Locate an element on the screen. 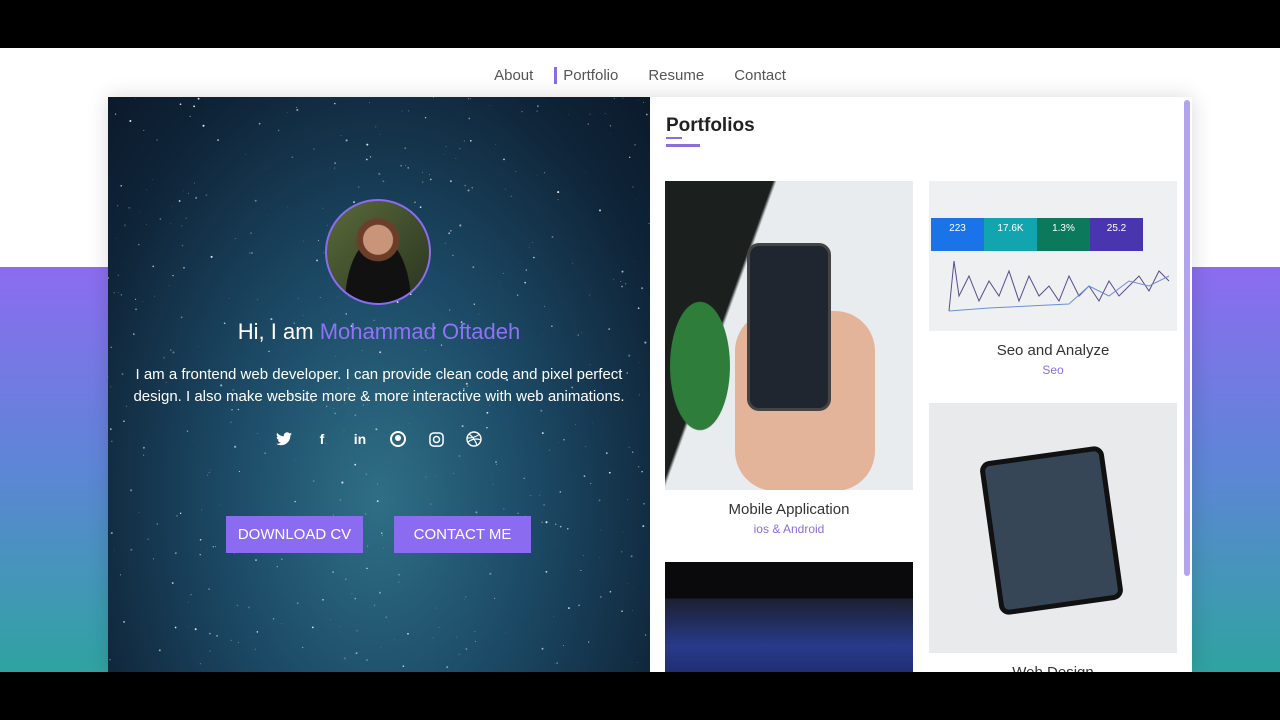 Image resolution: width=1280 pixels, height=720 pixels. portfolio-title: Portfolios is located at coordinates (710, 125).